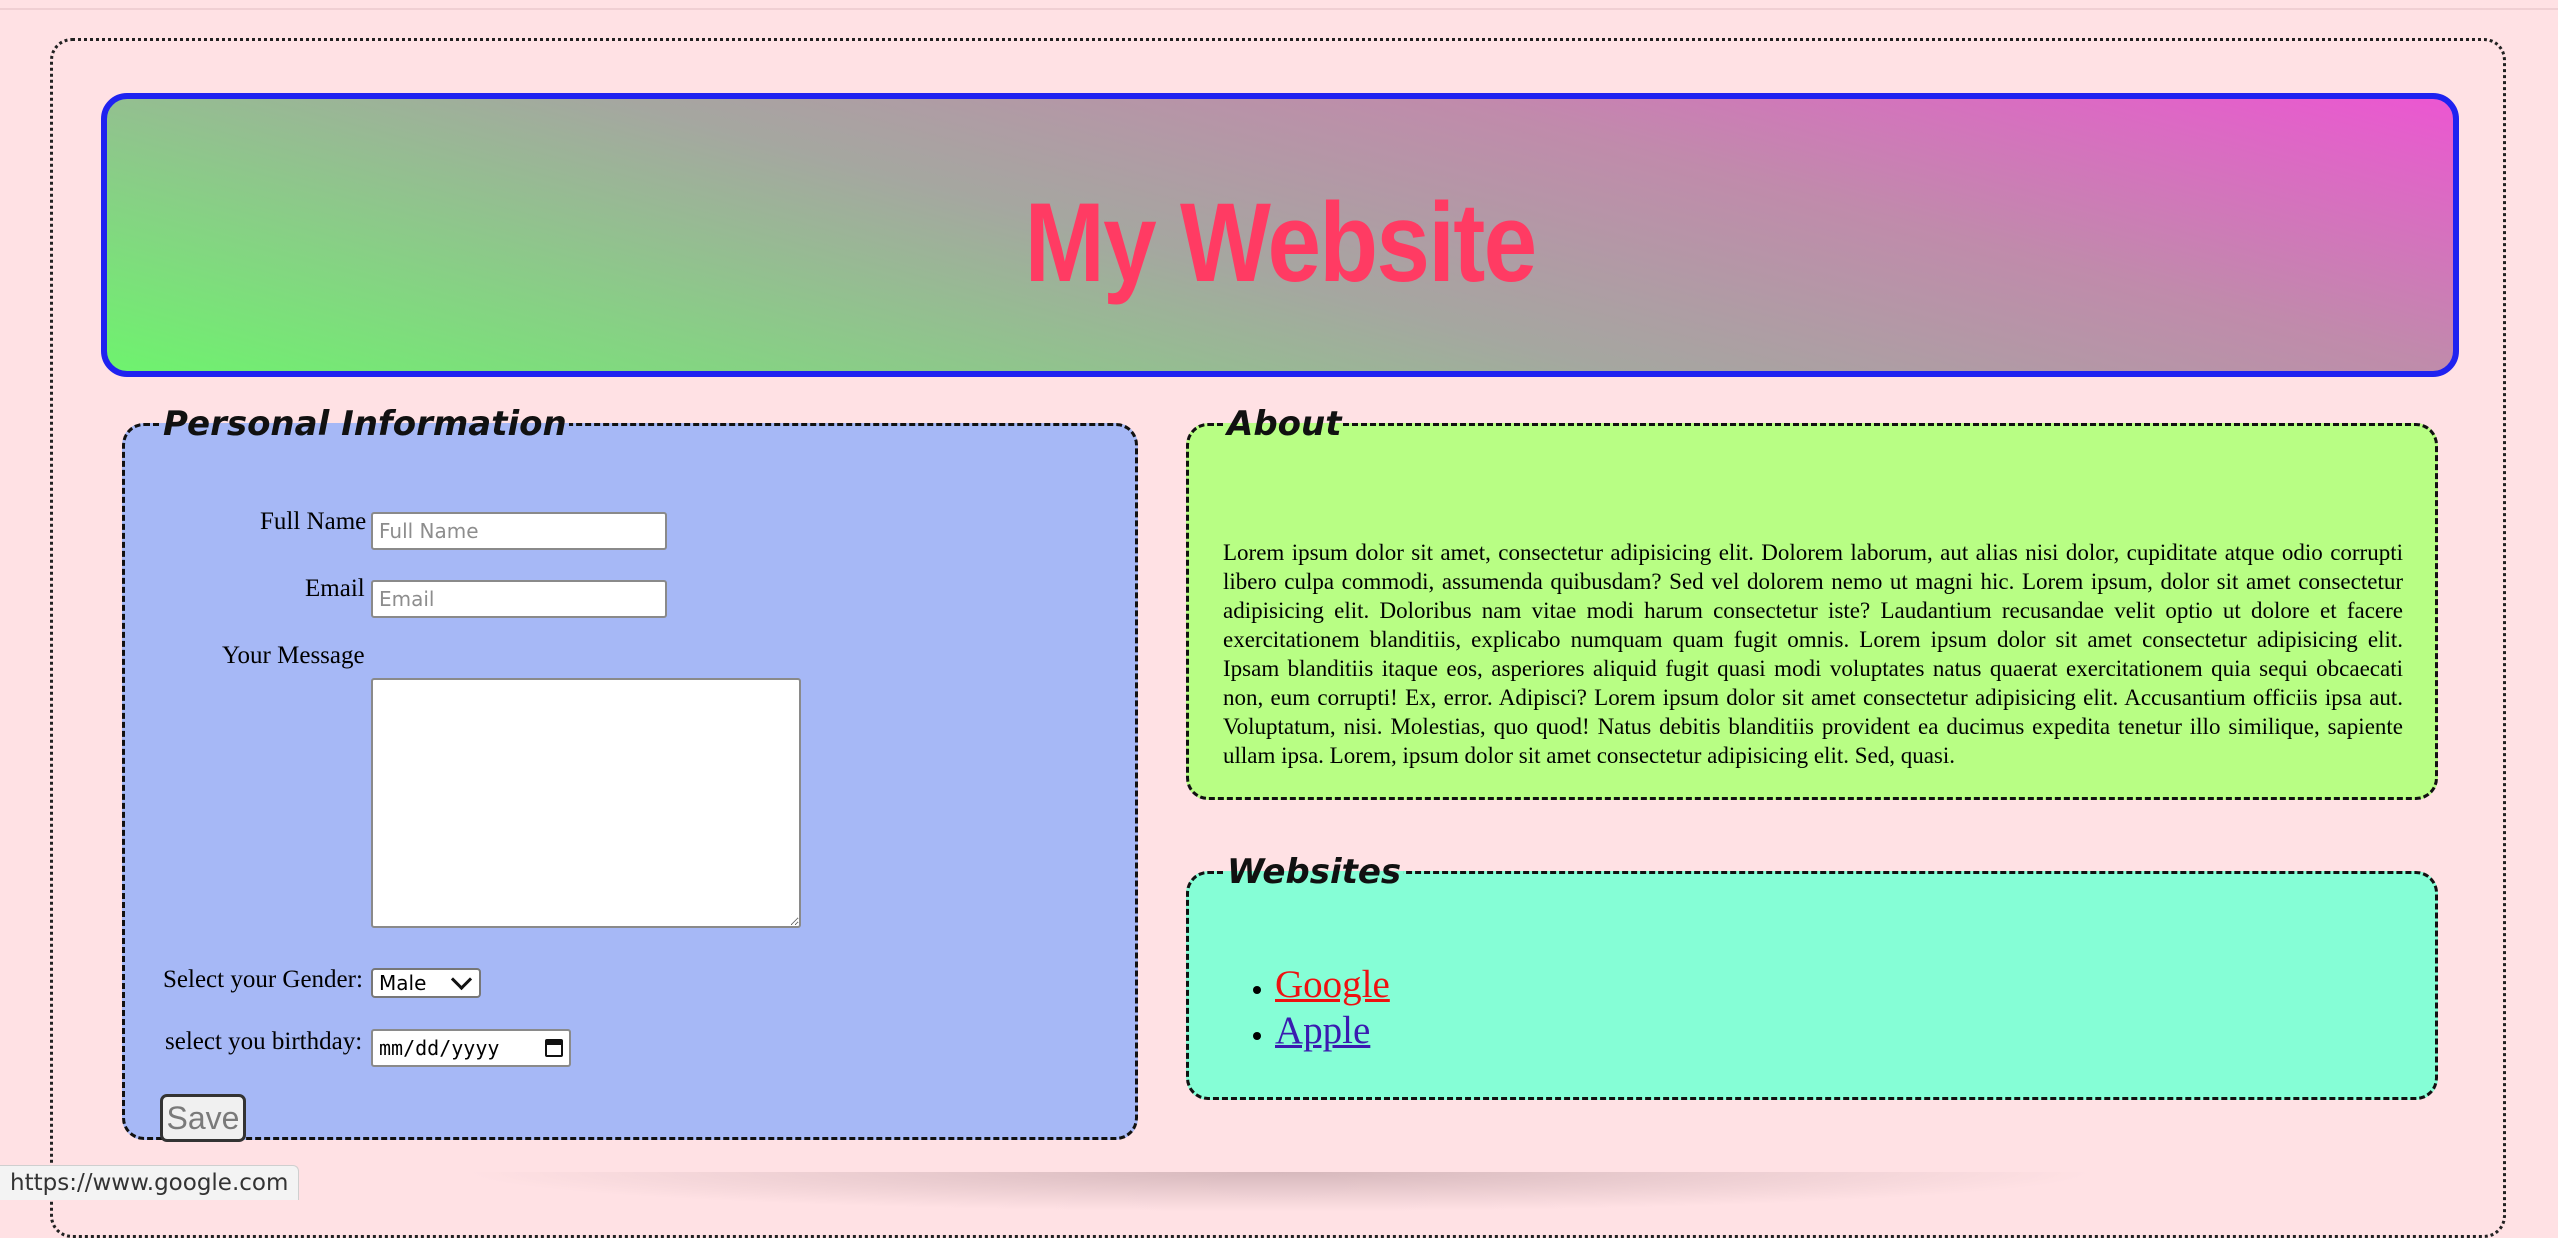  I want to click on list-item: Apple, so click(1332, 1031).